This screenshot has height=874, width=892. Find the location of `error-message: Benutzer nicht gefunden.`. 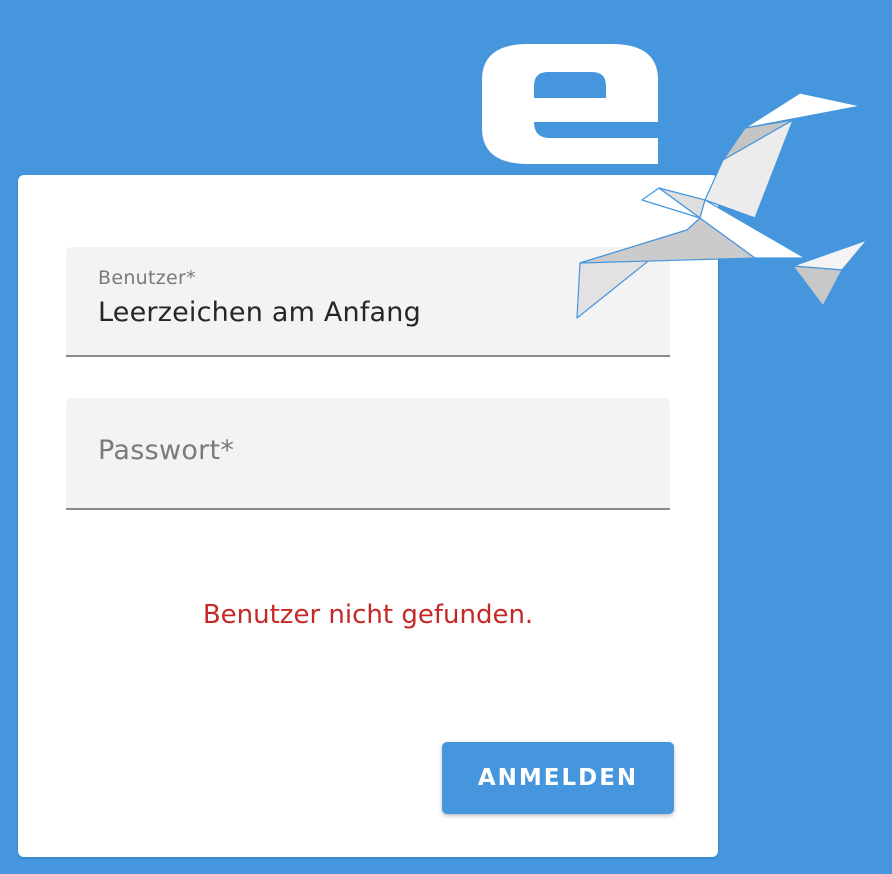

error-message: Benutzer nicht gefunden. is located at coordinates (368, 615).